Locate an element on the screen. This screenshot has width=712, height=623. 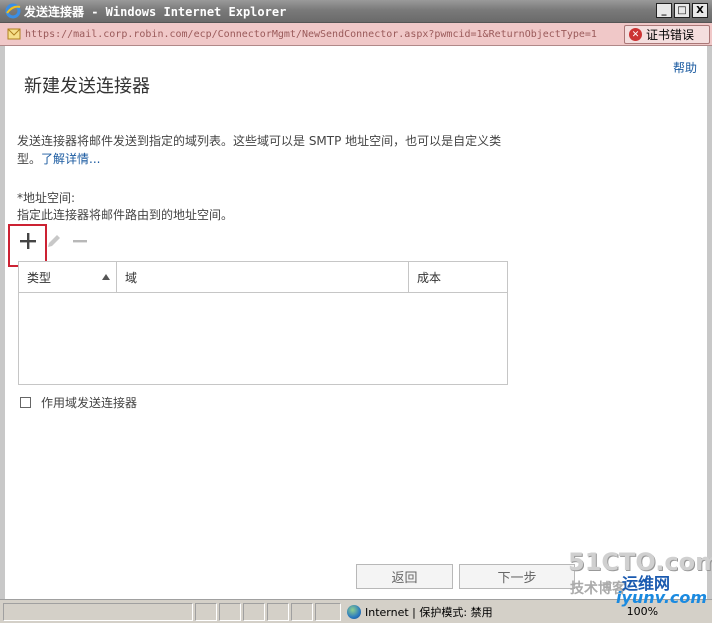
internet-explorer-icon is located at coordinates (13, 11).